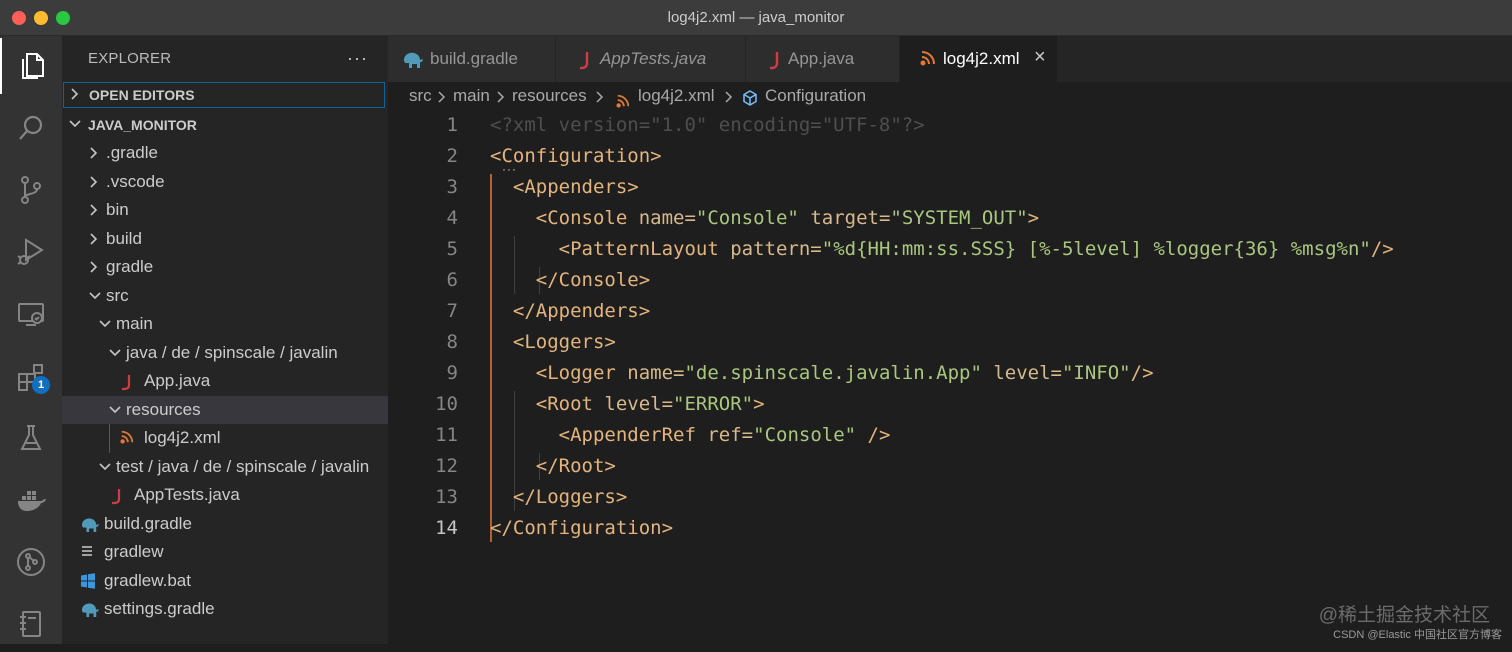  What do you see at coordinates (581, 311) in the screenshot?
I see `code-token: </Appenders>` at bounding box center [581, 311].